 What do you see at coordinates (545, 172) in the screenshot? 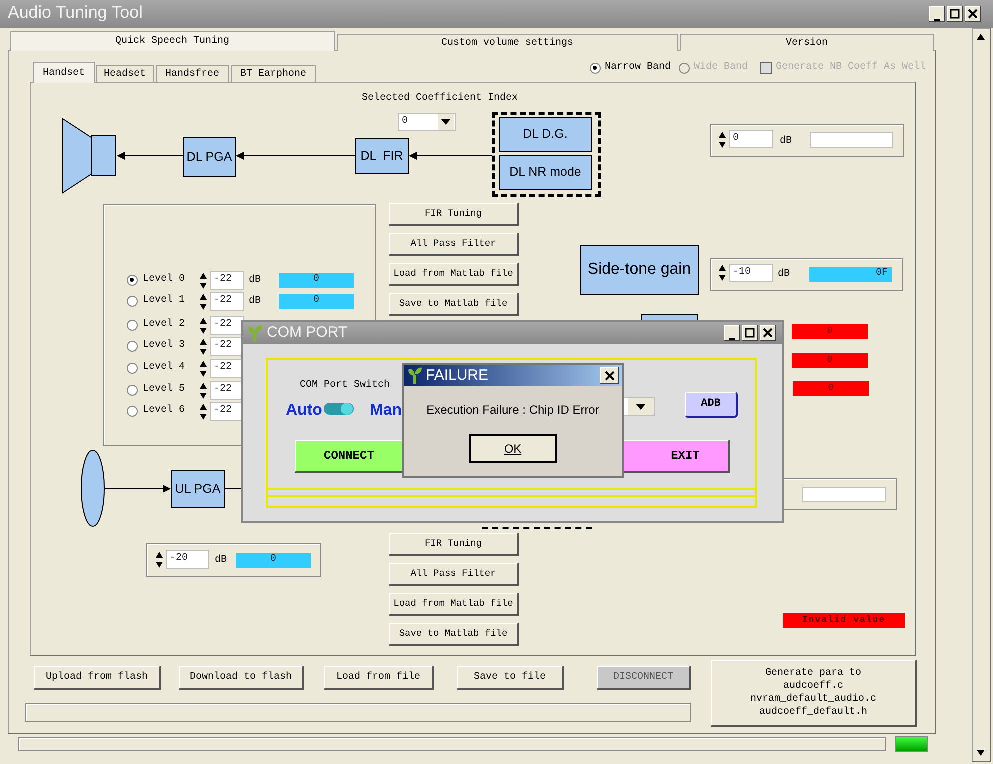
I see `diagram-node: DL NR mode` at bounding box center [545, 172].